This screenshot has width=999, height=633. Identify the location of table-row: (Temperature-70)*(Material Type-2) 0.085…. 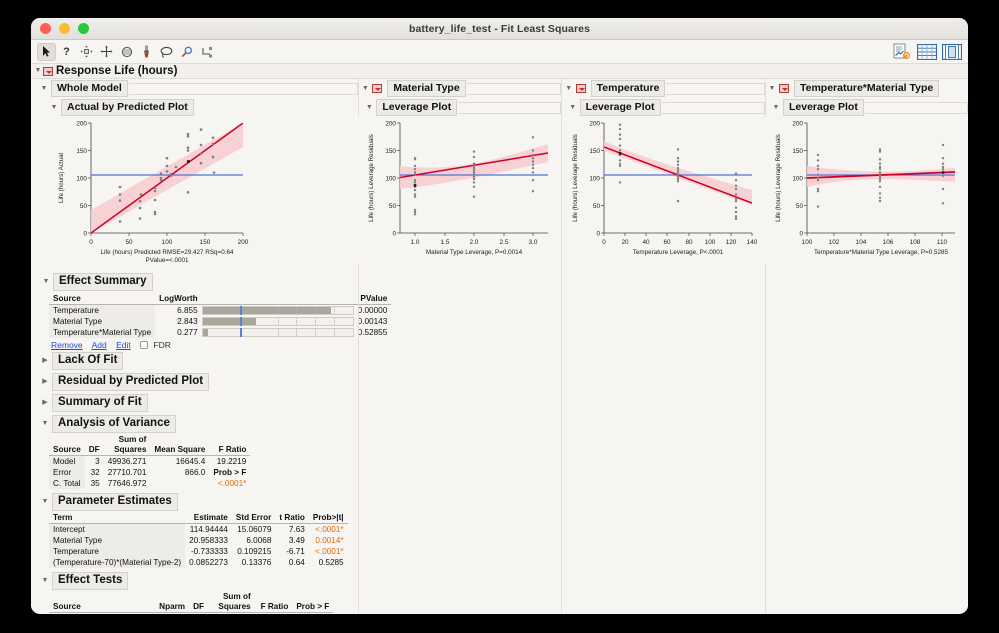
(198, 562).